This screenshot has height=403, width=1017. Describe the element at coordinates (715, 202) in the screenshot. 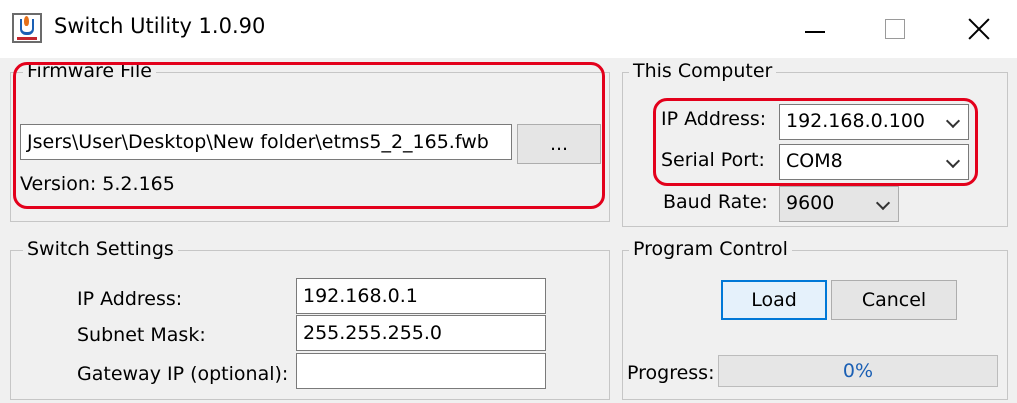

I see `baud-rate-label: Baud Rate:` at that location.